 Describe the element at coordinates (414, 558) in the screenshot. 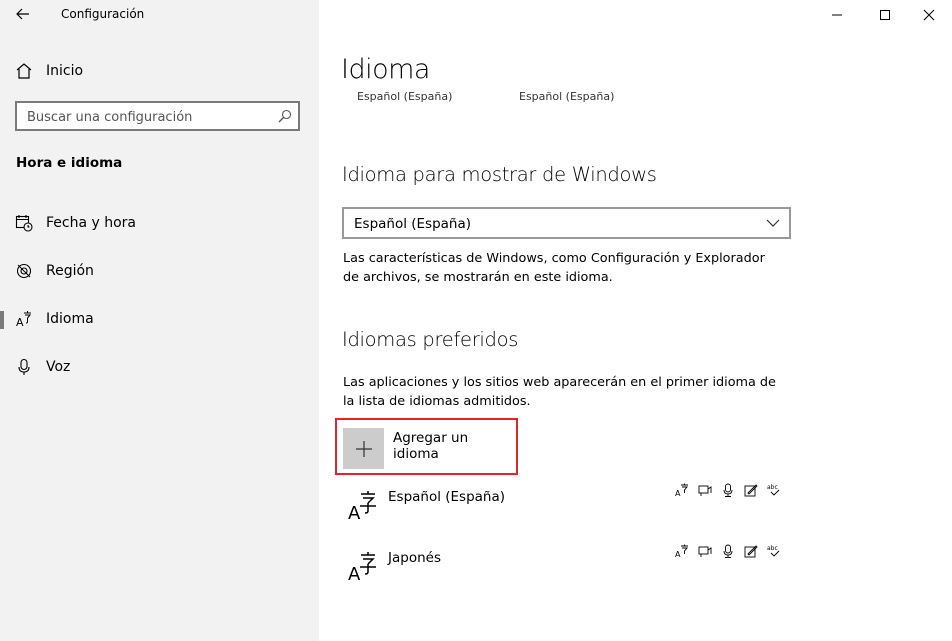

I see `language-name: Japonés` at that location.